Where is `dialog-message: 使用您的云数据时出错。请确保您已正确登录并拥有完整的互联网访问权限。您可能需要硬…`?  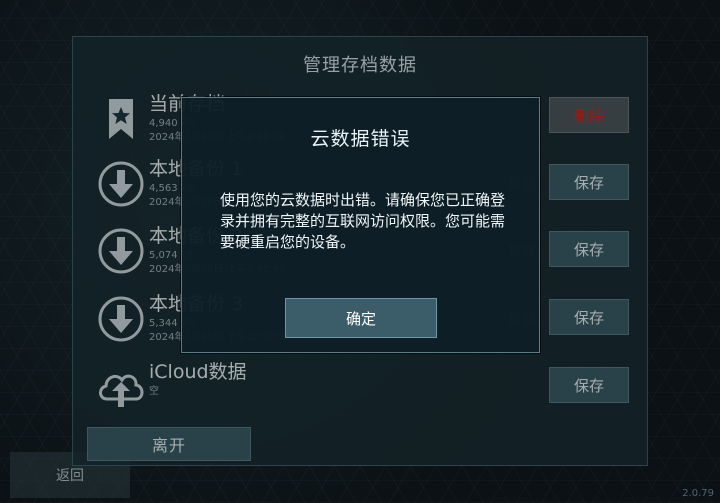
dialog-message: 使用您的云数据时出错。请确保您已正确登录并拥有完整的互联网访问权限。您可能需要硬… is located at coordinates (363, 221).